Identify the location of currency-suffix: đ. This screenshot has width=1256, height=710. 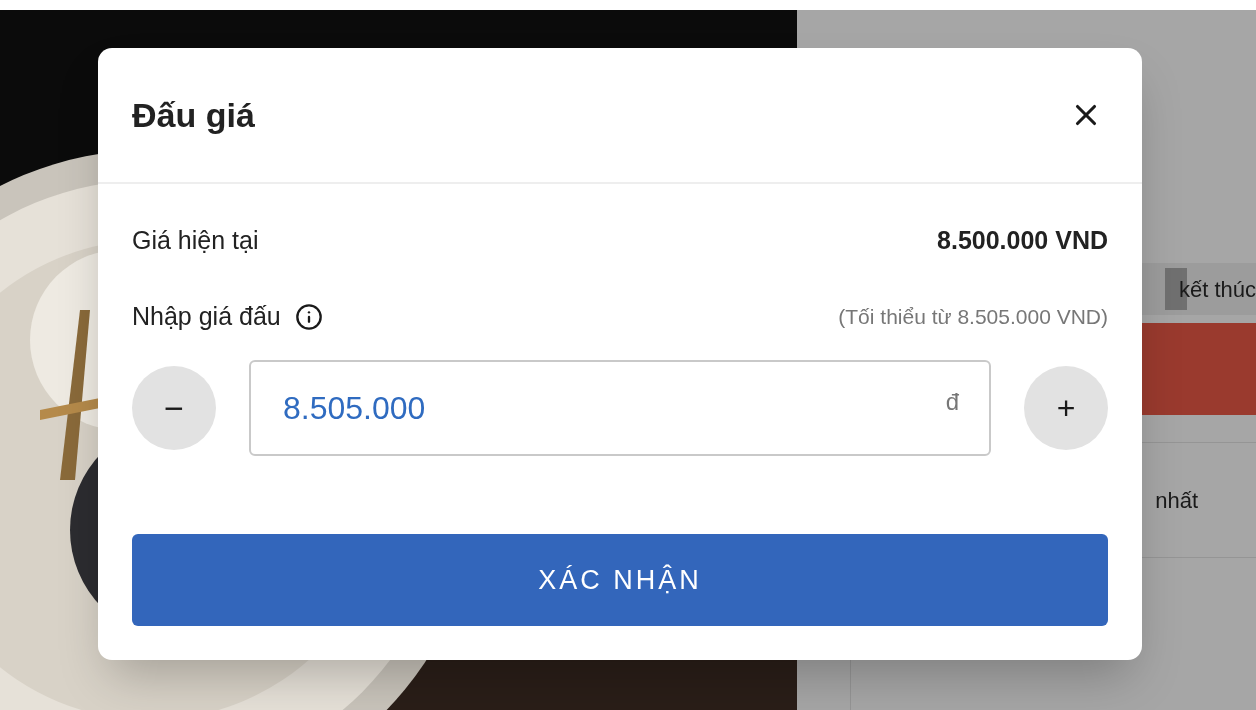
(952, 402).